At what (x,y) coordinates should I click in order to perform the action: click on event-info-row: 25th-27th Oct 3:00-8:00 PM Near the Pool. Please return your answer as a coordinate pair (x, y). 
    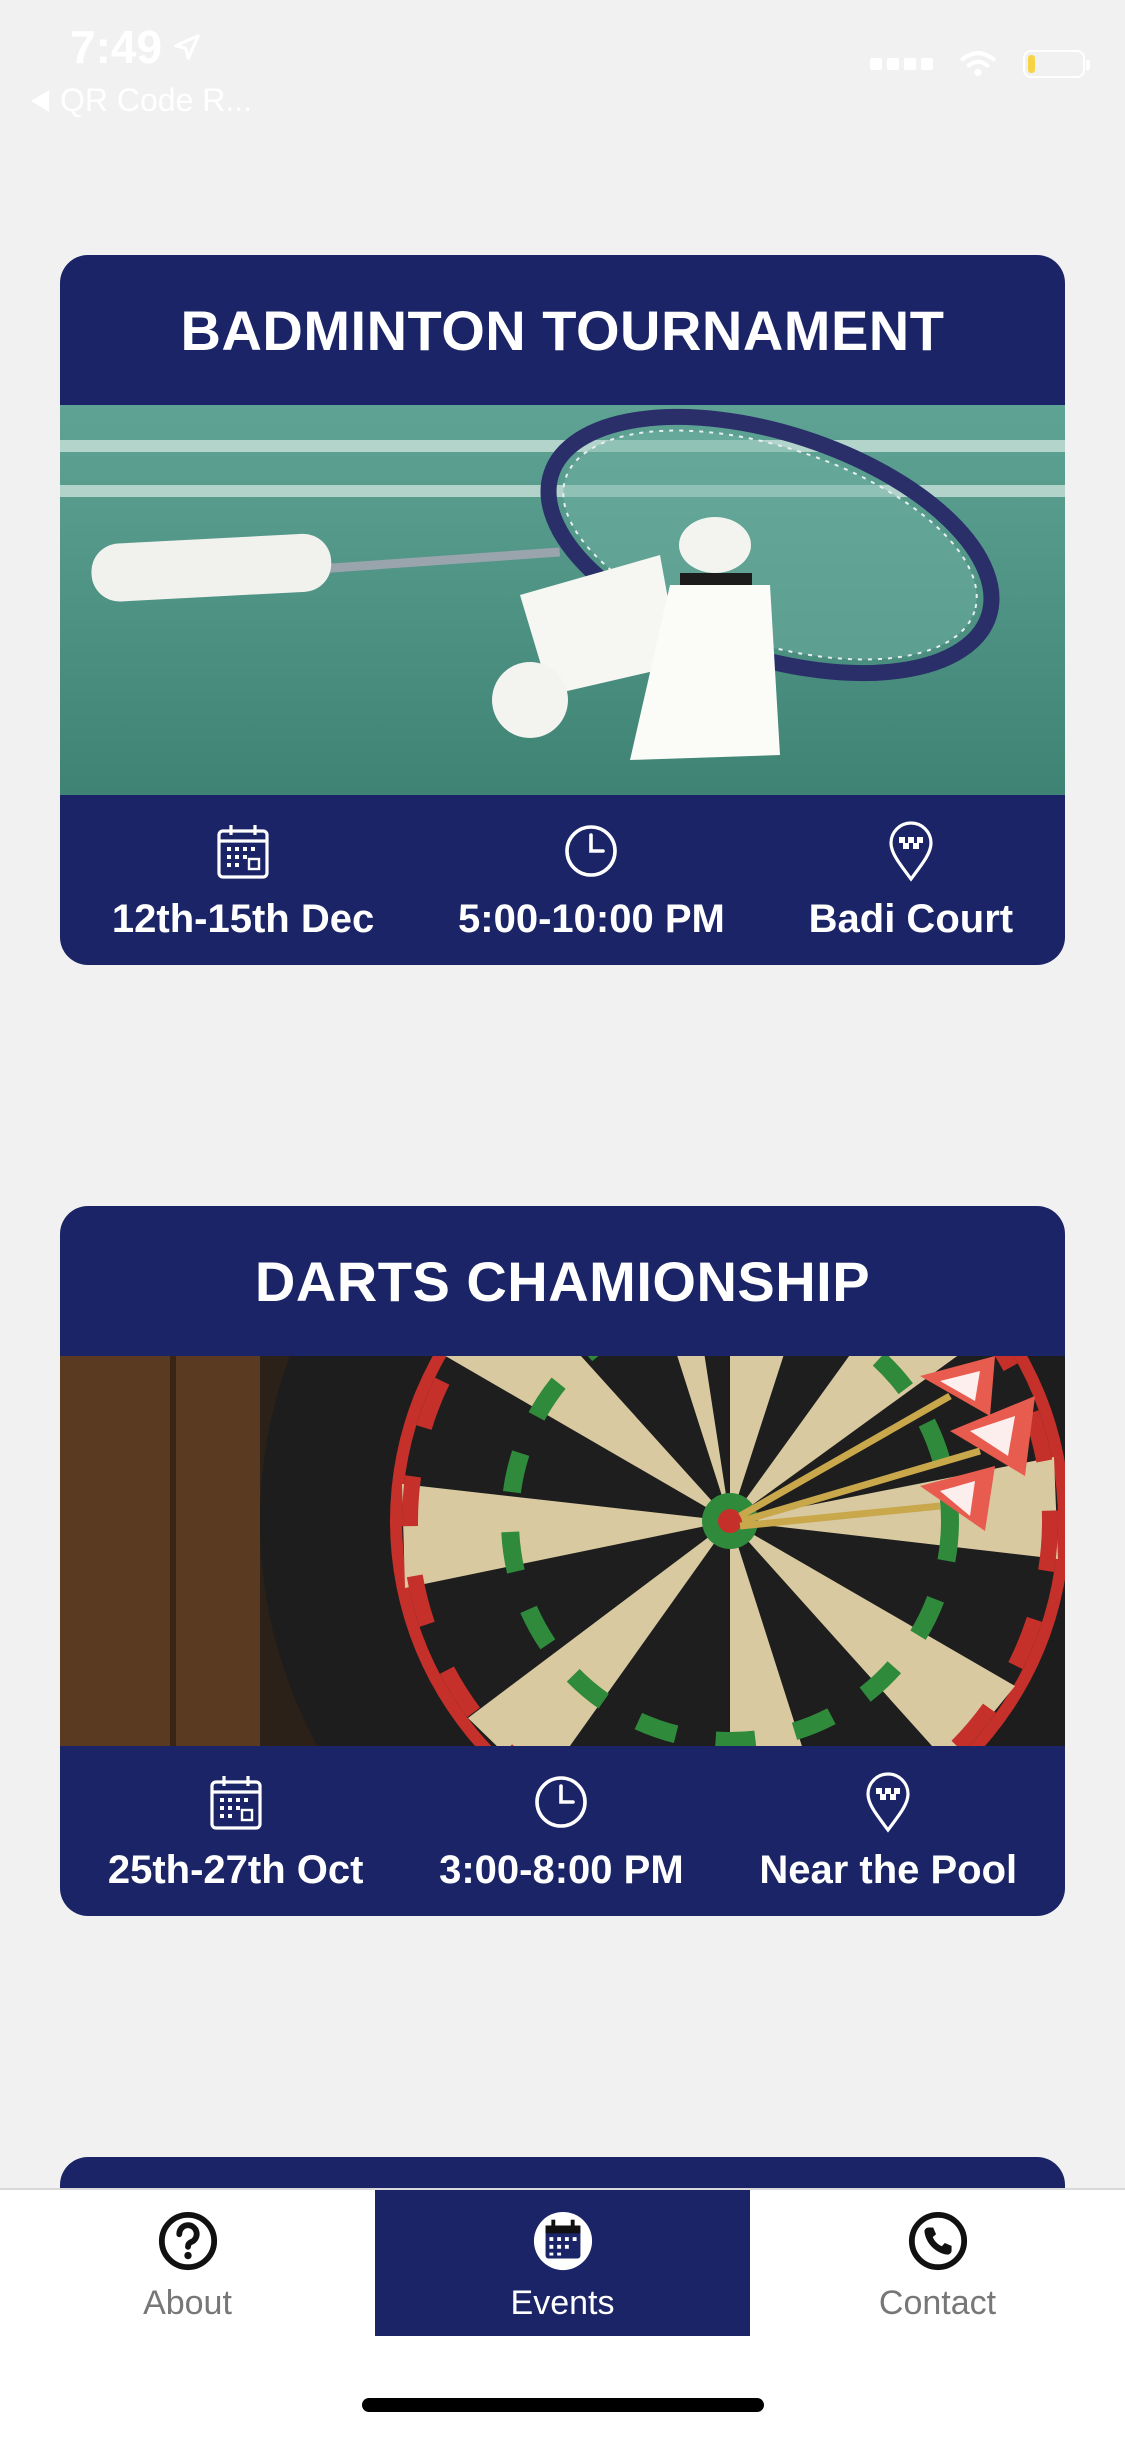
    Looking at the image, I should click on (562, 1831).